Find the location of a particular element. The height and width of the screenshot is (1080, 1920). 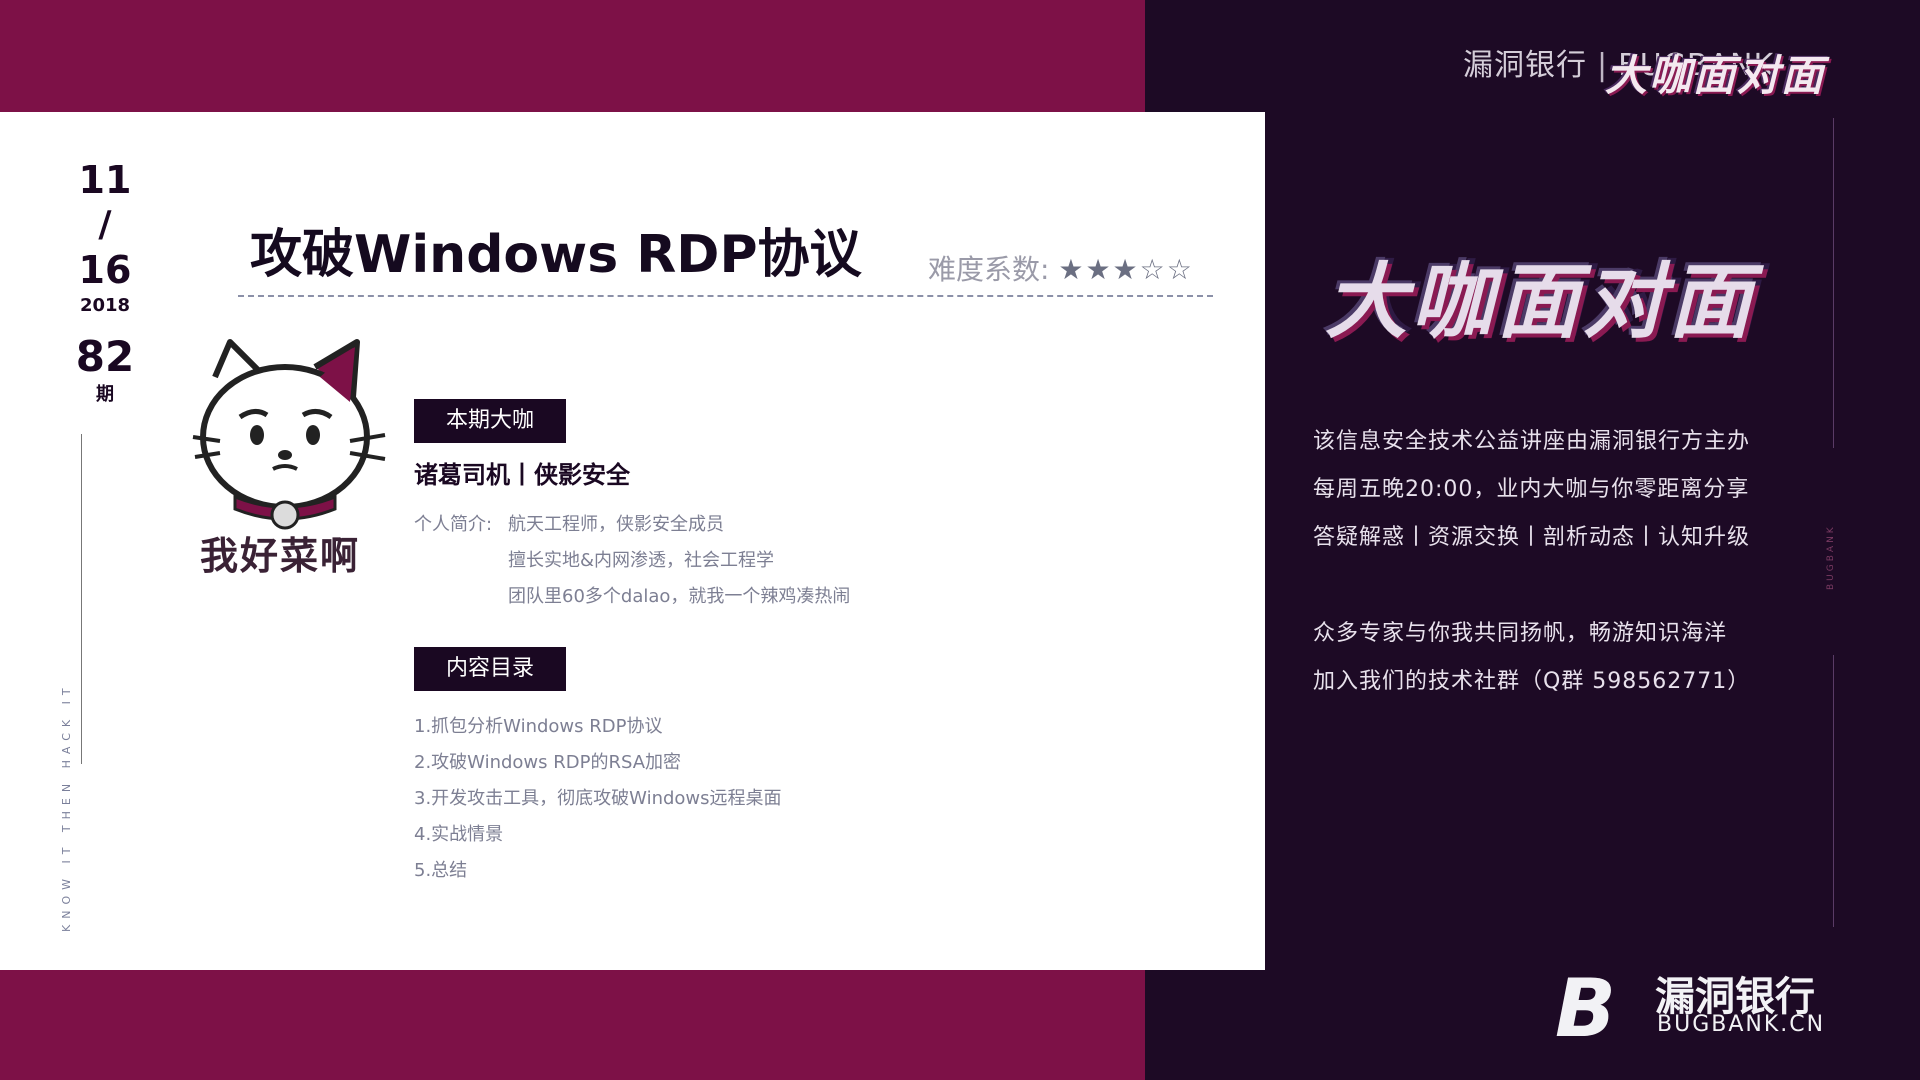

title-dashed-divider is located at coordinates (725, 296).